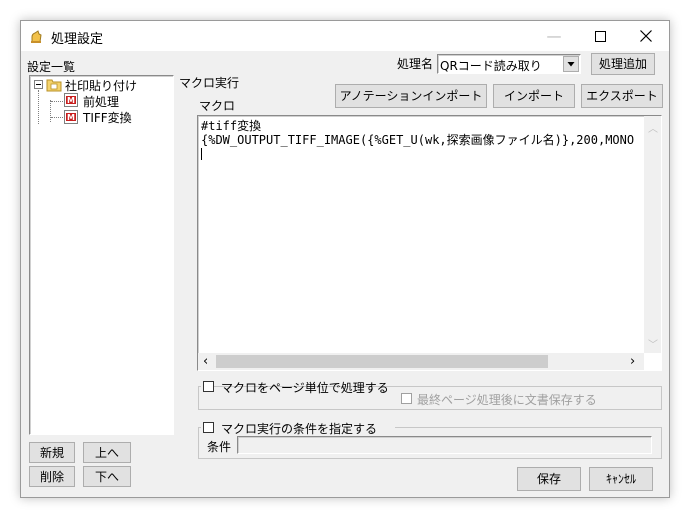 The height and width of the screenshot is (520, 691). What do you see at coordinates (534, 96) in the screenshot?
I see `import-button: インポート` at bounding box center [534, 96].